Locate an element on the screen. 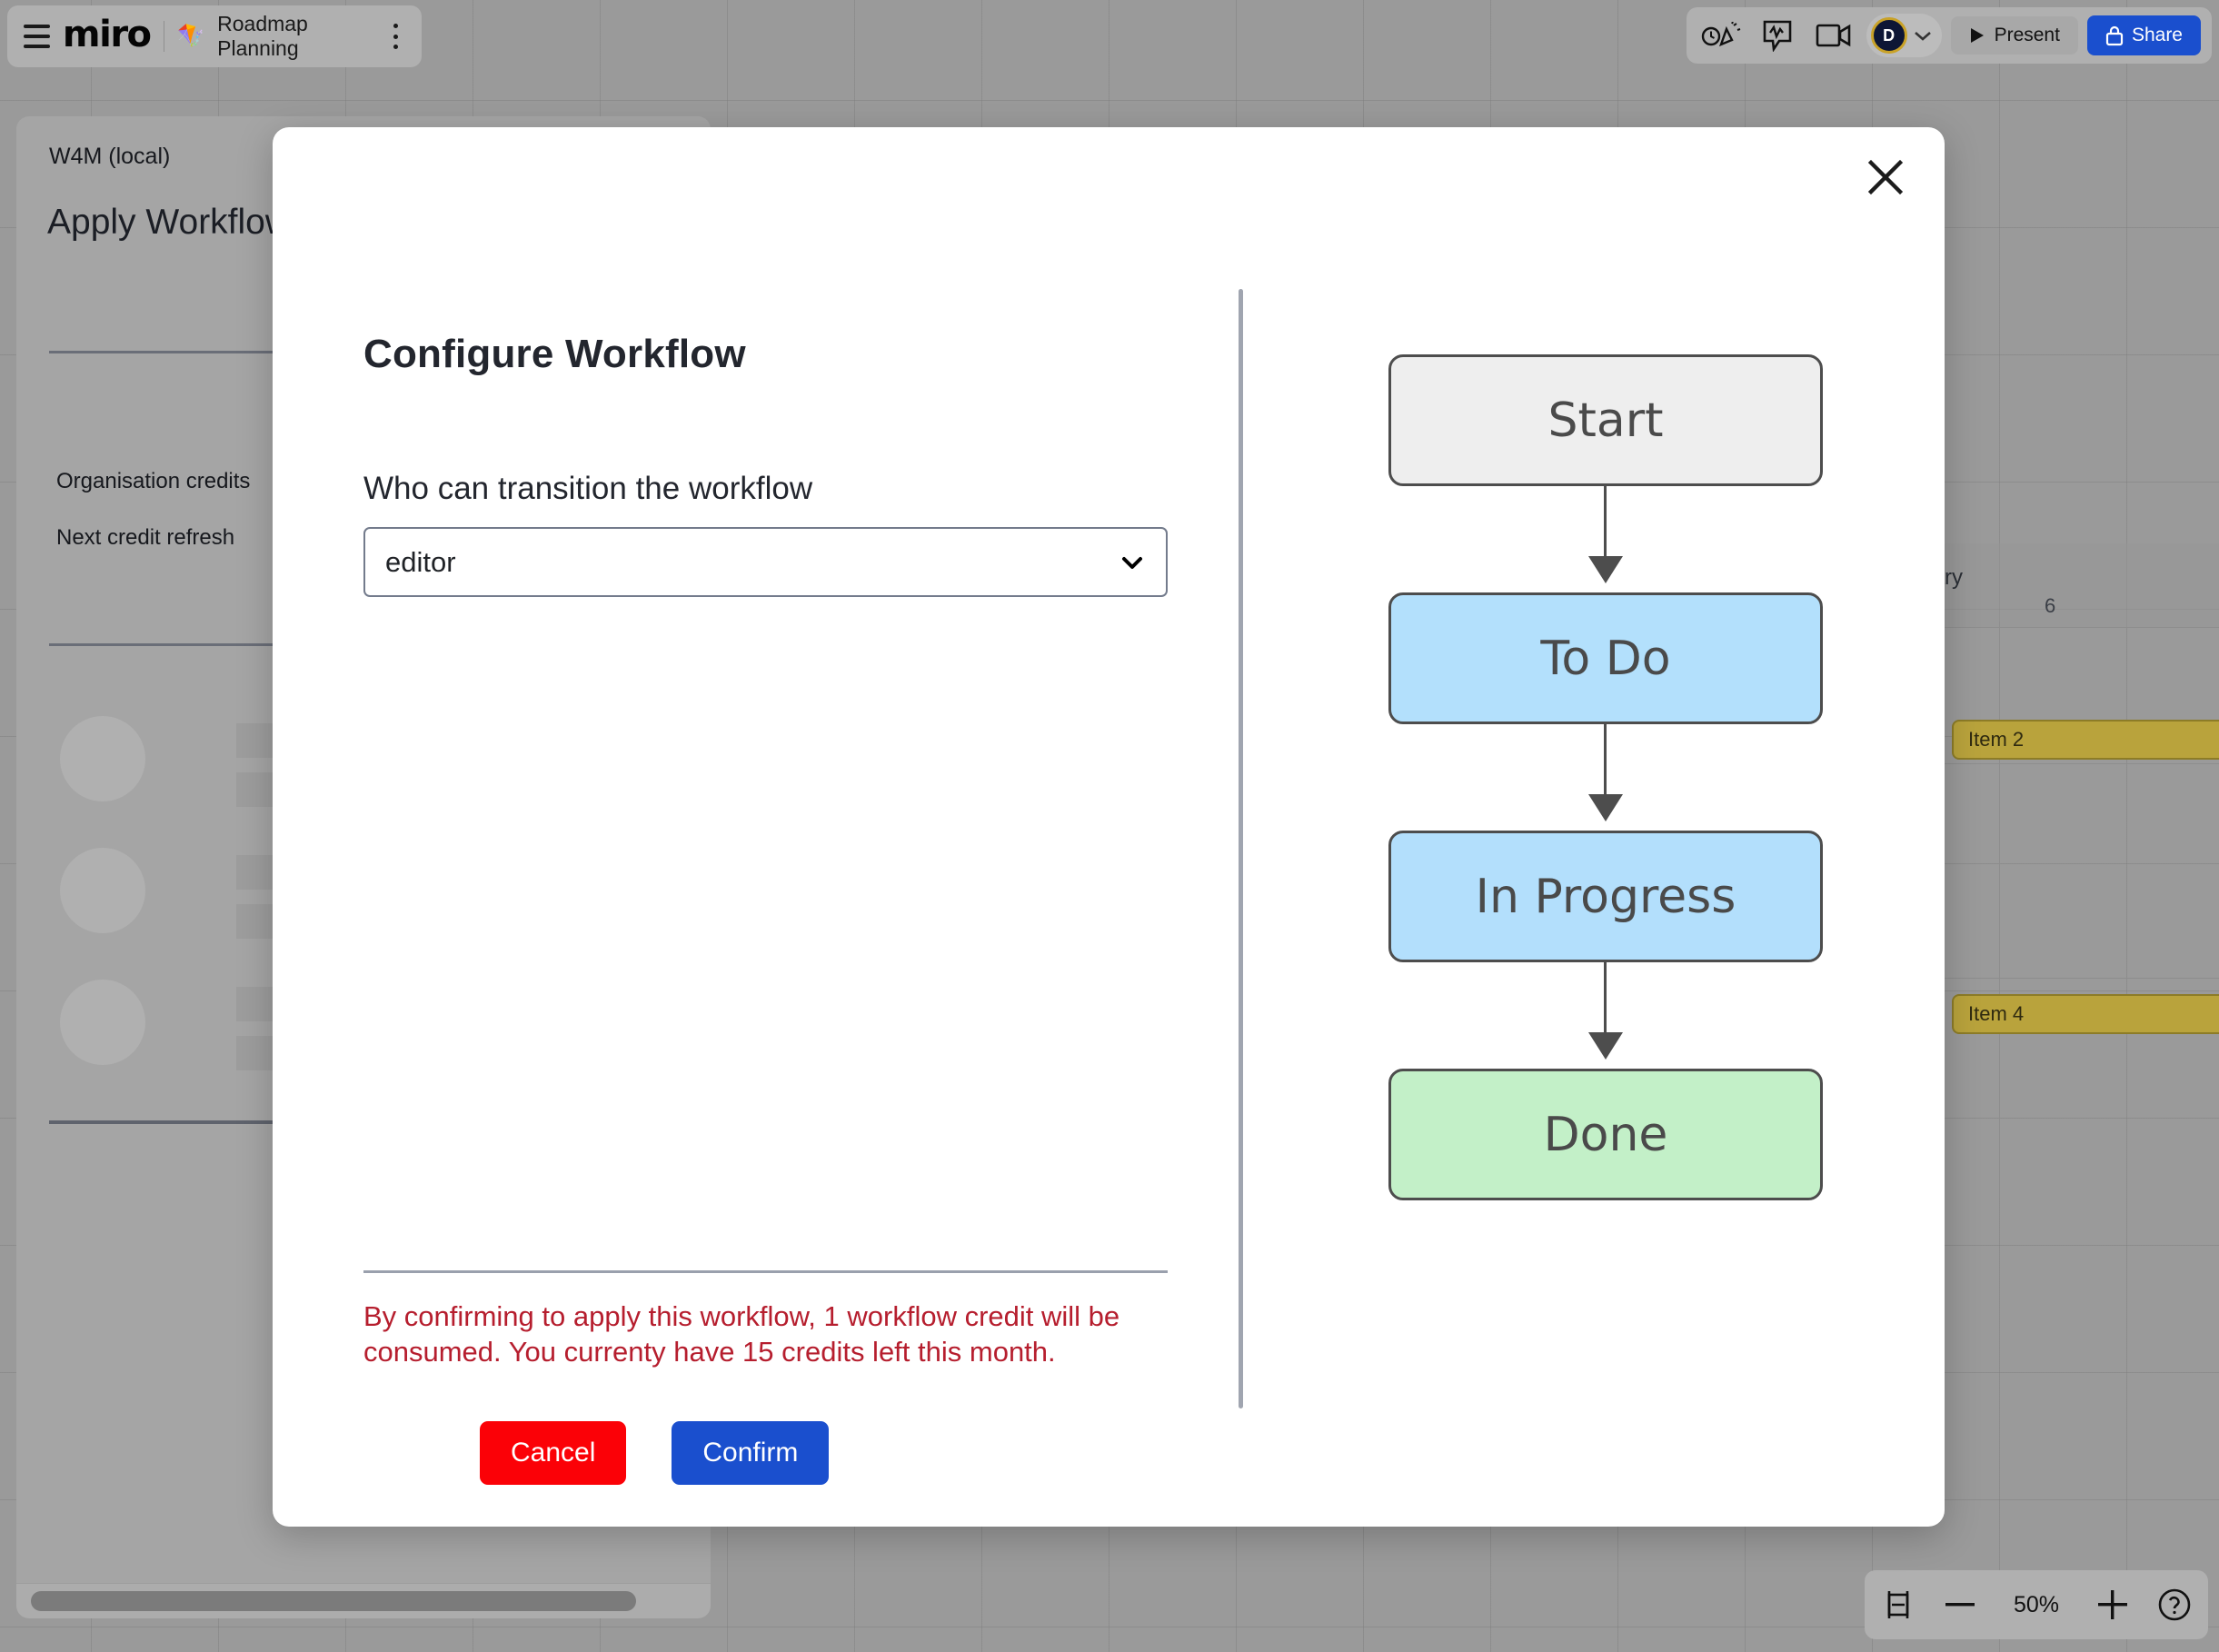 The image size is (2219, 1652). timer-confetti-icon is located at coordinates (1721, 35).